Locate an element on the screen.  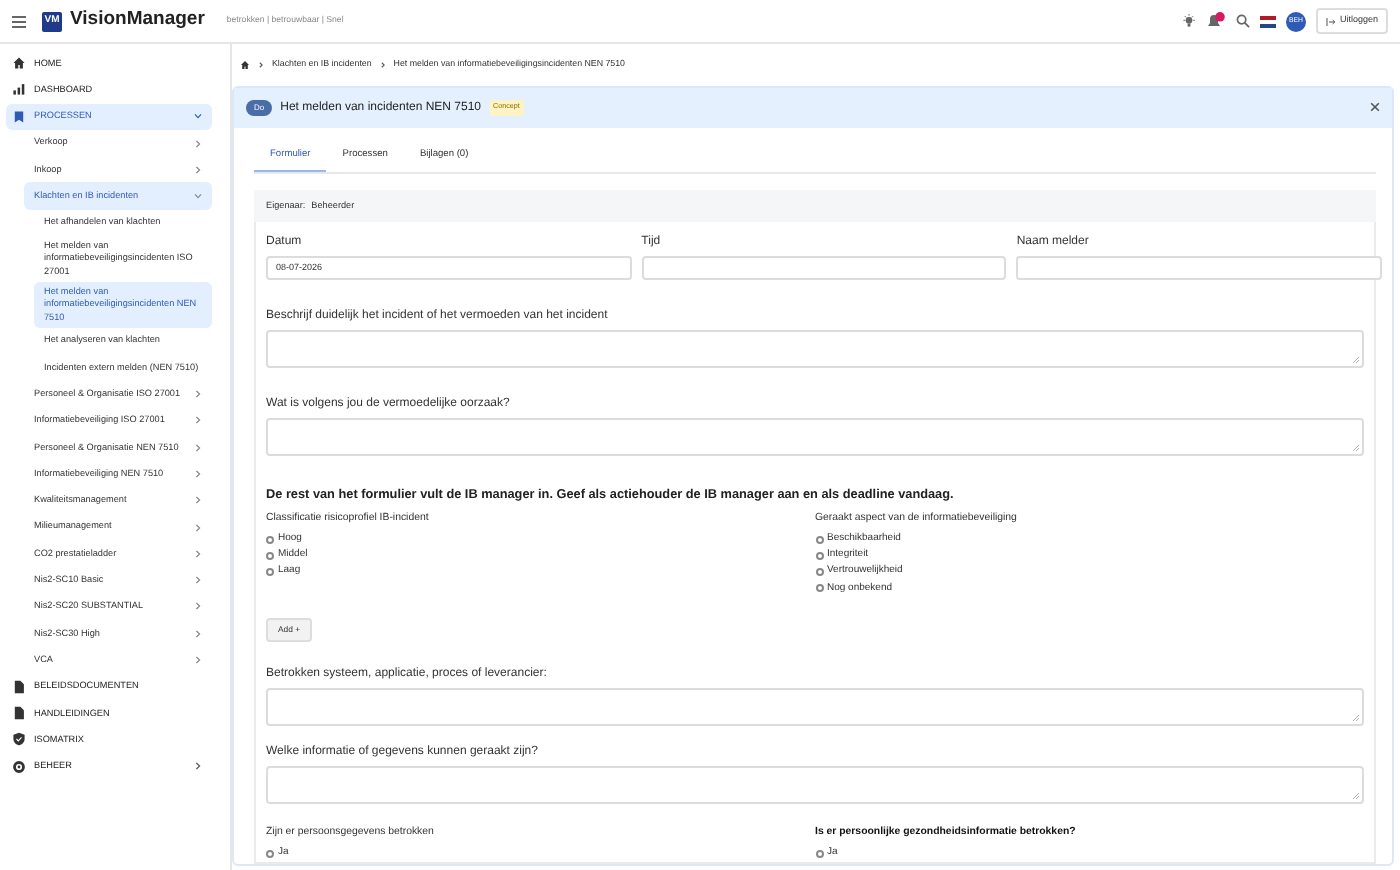
close-button is located at coordinates (1375, 108).